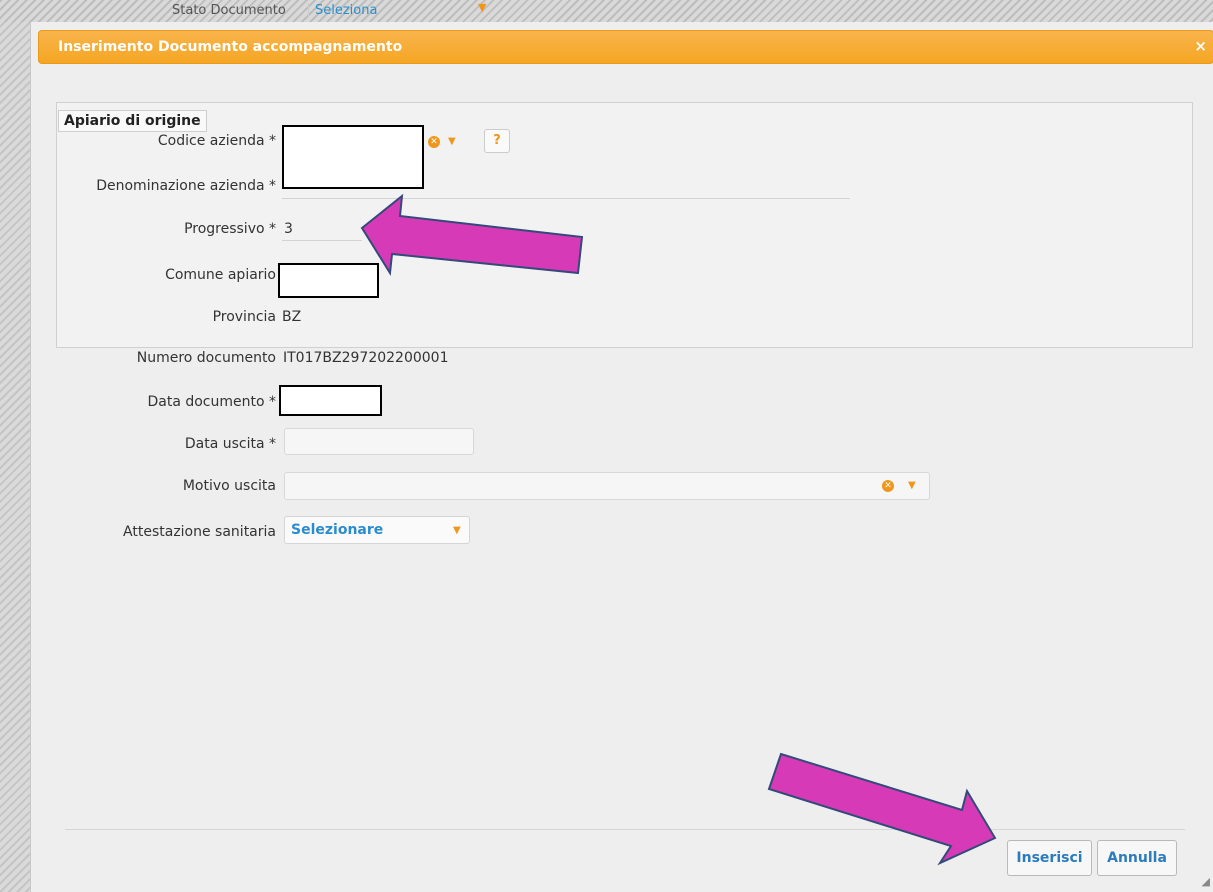  What do you see at coordinates (882, 809) in the screenshot?
I see `annotation-arrow-inserisci` at bounding box center [882, 809].